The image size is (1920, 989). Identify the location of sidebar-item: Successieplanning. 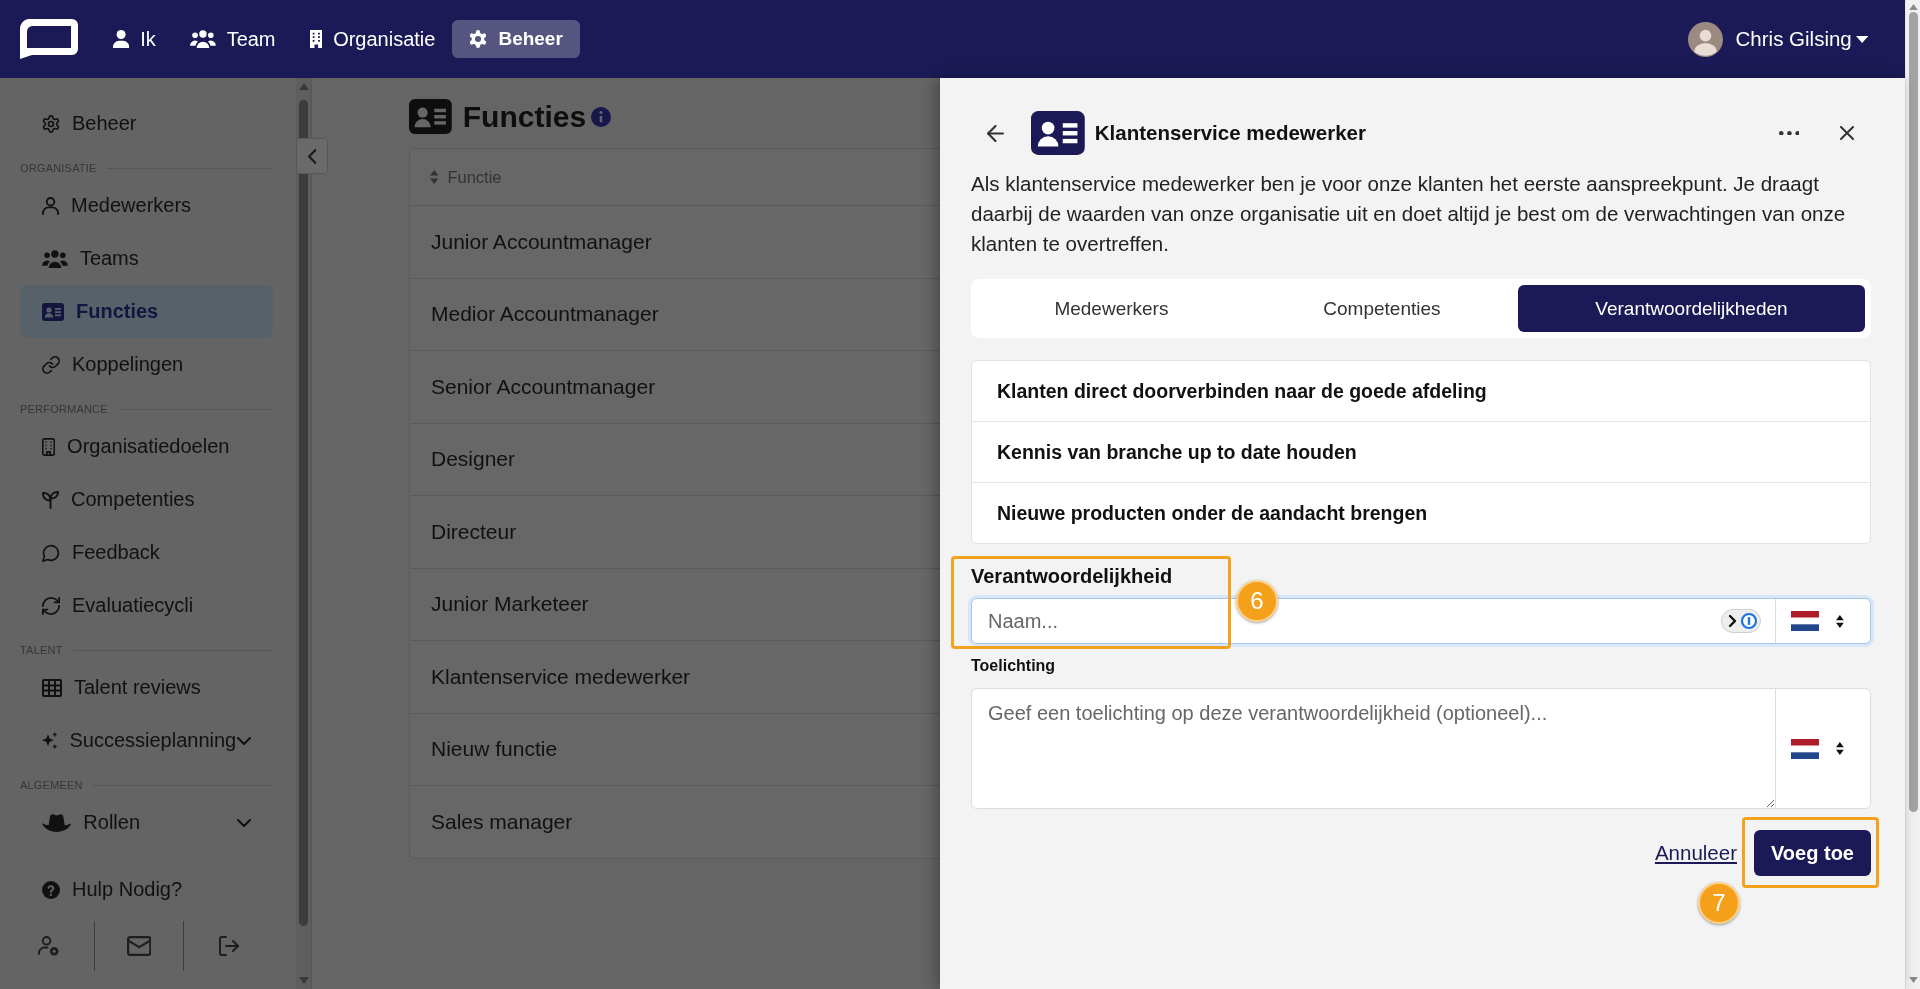
(146, 740).